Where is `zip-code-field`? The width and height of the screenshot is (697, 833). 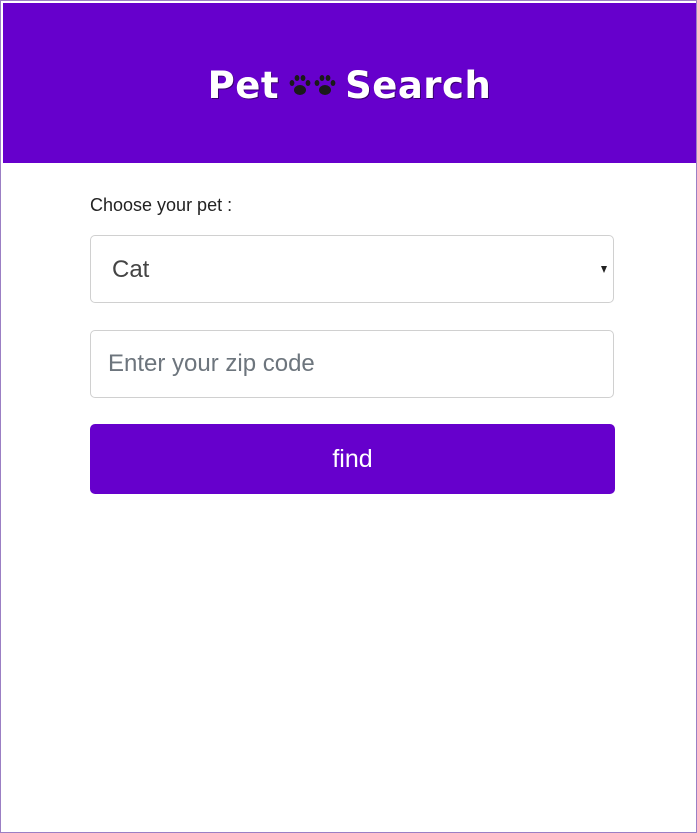
zip-code-field is located at coordinates (352, 364).